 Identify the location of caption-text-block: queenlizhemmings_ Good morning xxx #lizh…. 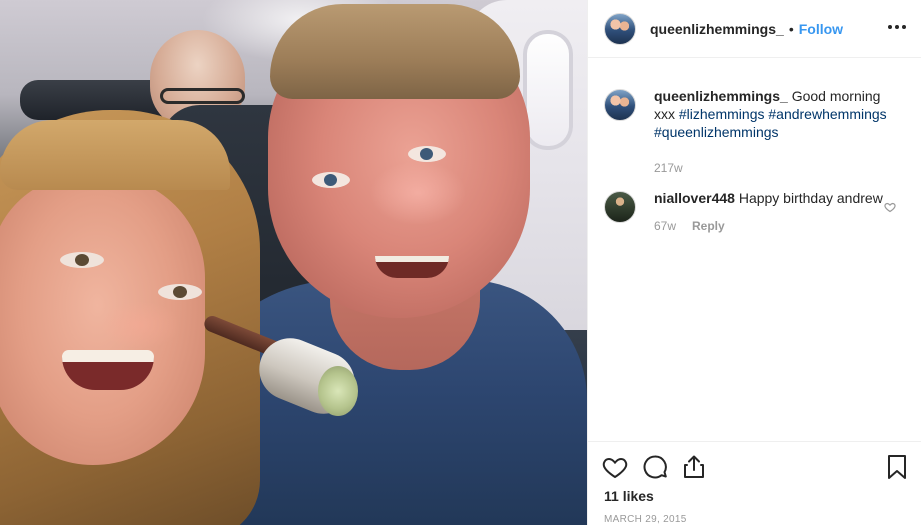
(774, 114).